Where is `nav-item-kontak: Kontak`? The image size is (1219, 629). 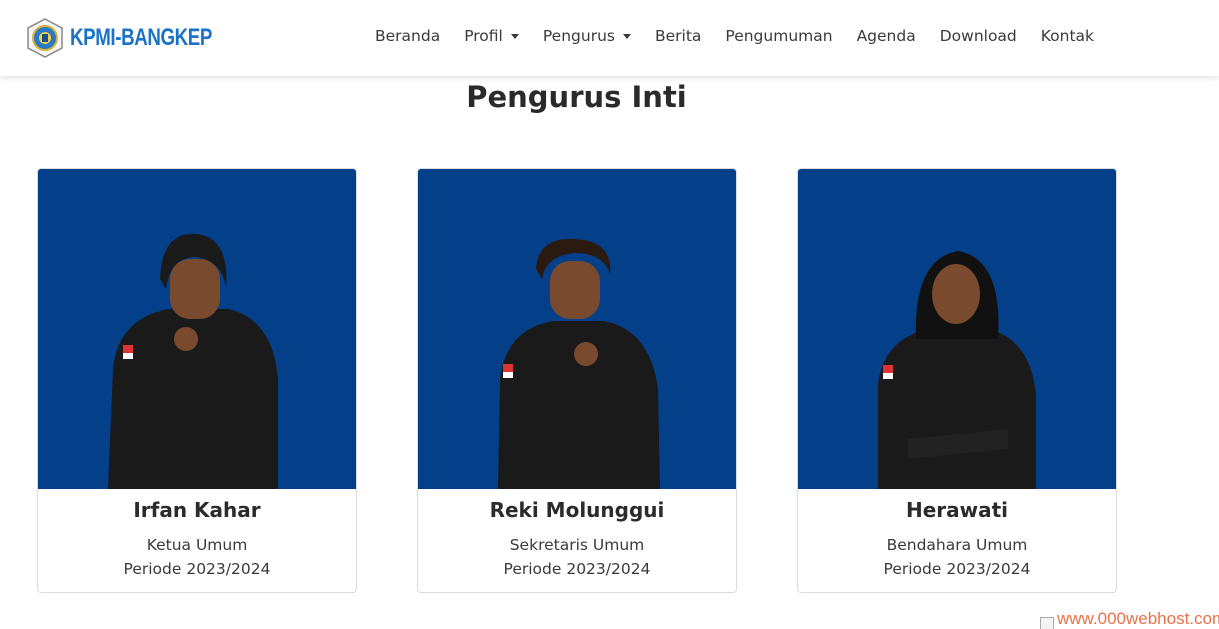
nav-item-kontak: Kontak is located at coordinates (1067, 36).